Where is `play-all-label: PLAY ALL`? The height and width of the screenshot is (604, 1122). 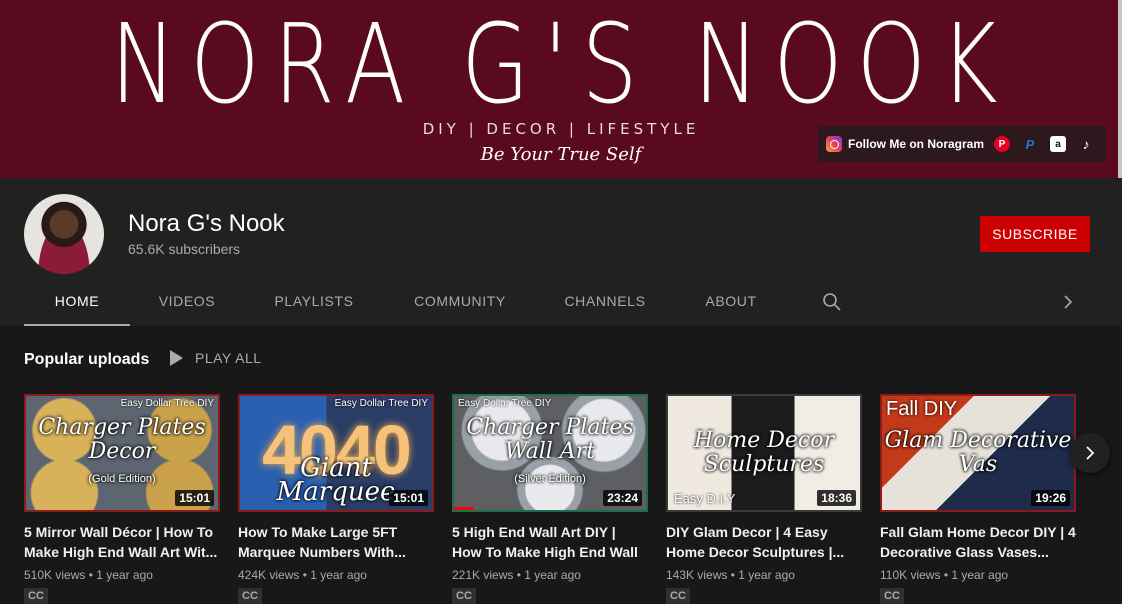 play-all-label: PLAY ALL is located at coordinates (228, 358).